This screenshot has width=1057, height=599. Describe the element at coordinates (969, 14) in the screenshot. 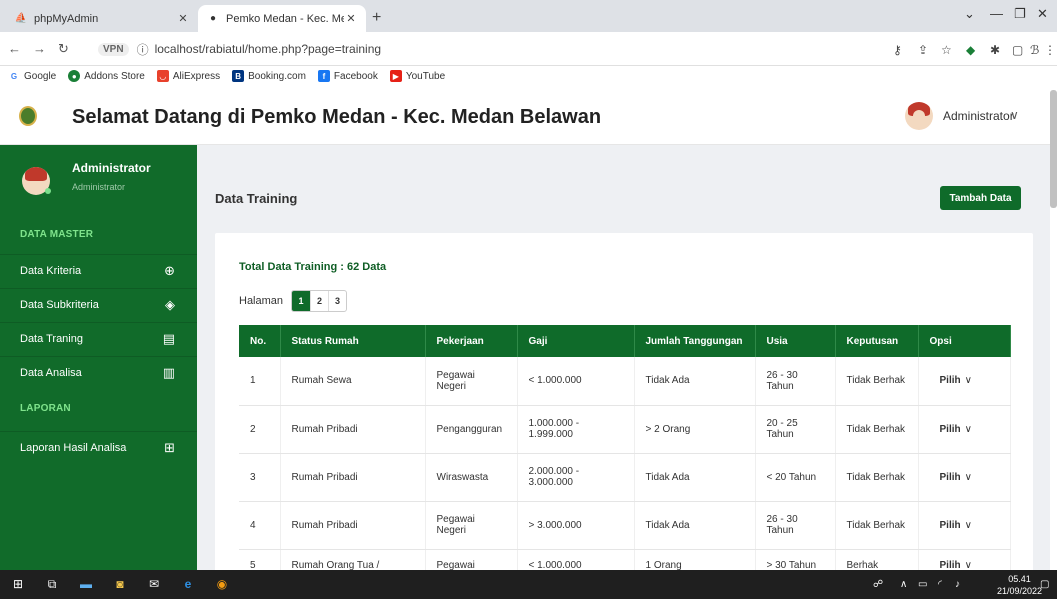

I see `chevron-down-icon: ⌄` at that location.